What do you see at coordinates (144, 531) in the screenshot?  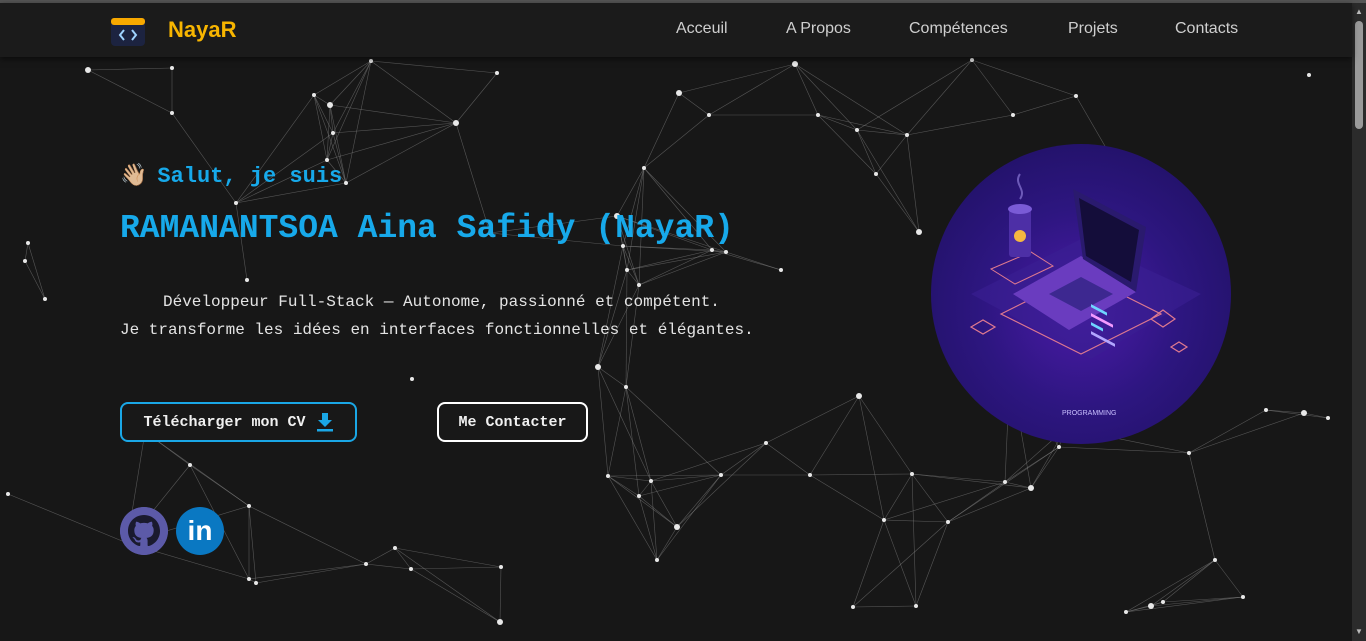 I see `github-icon` at bounding box center [144, 531].